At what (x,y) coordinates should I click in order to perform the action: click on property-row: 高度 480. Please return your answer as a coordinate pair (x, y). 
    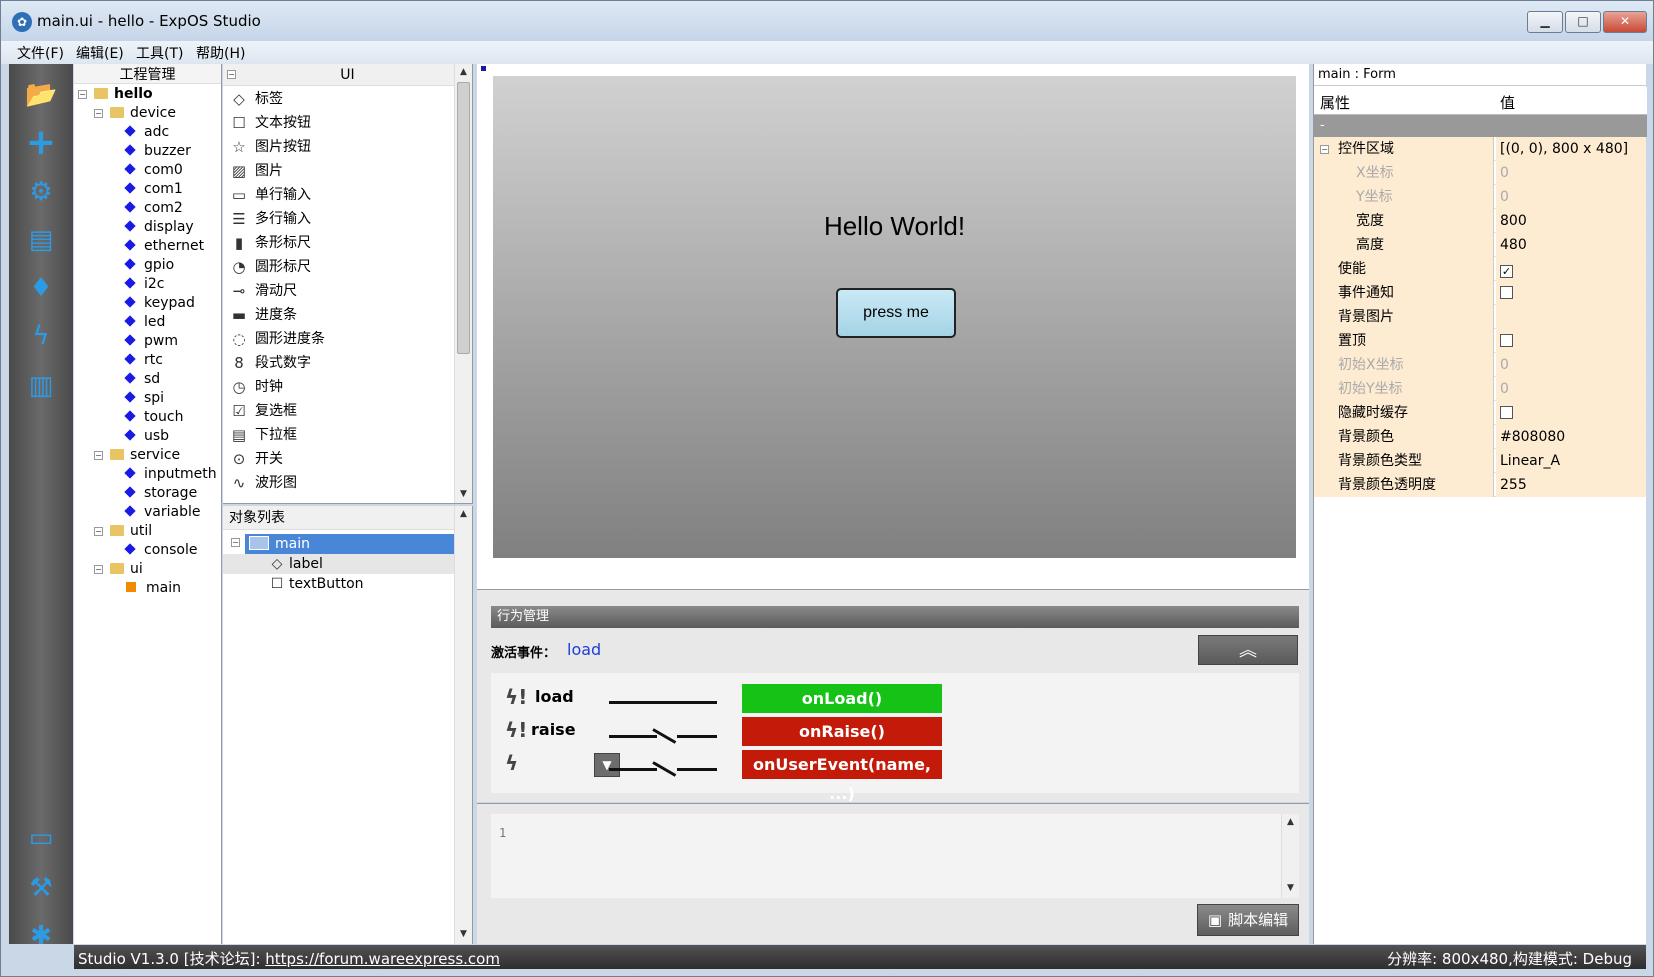
    Looking at the image, I should click on (1480, 245).